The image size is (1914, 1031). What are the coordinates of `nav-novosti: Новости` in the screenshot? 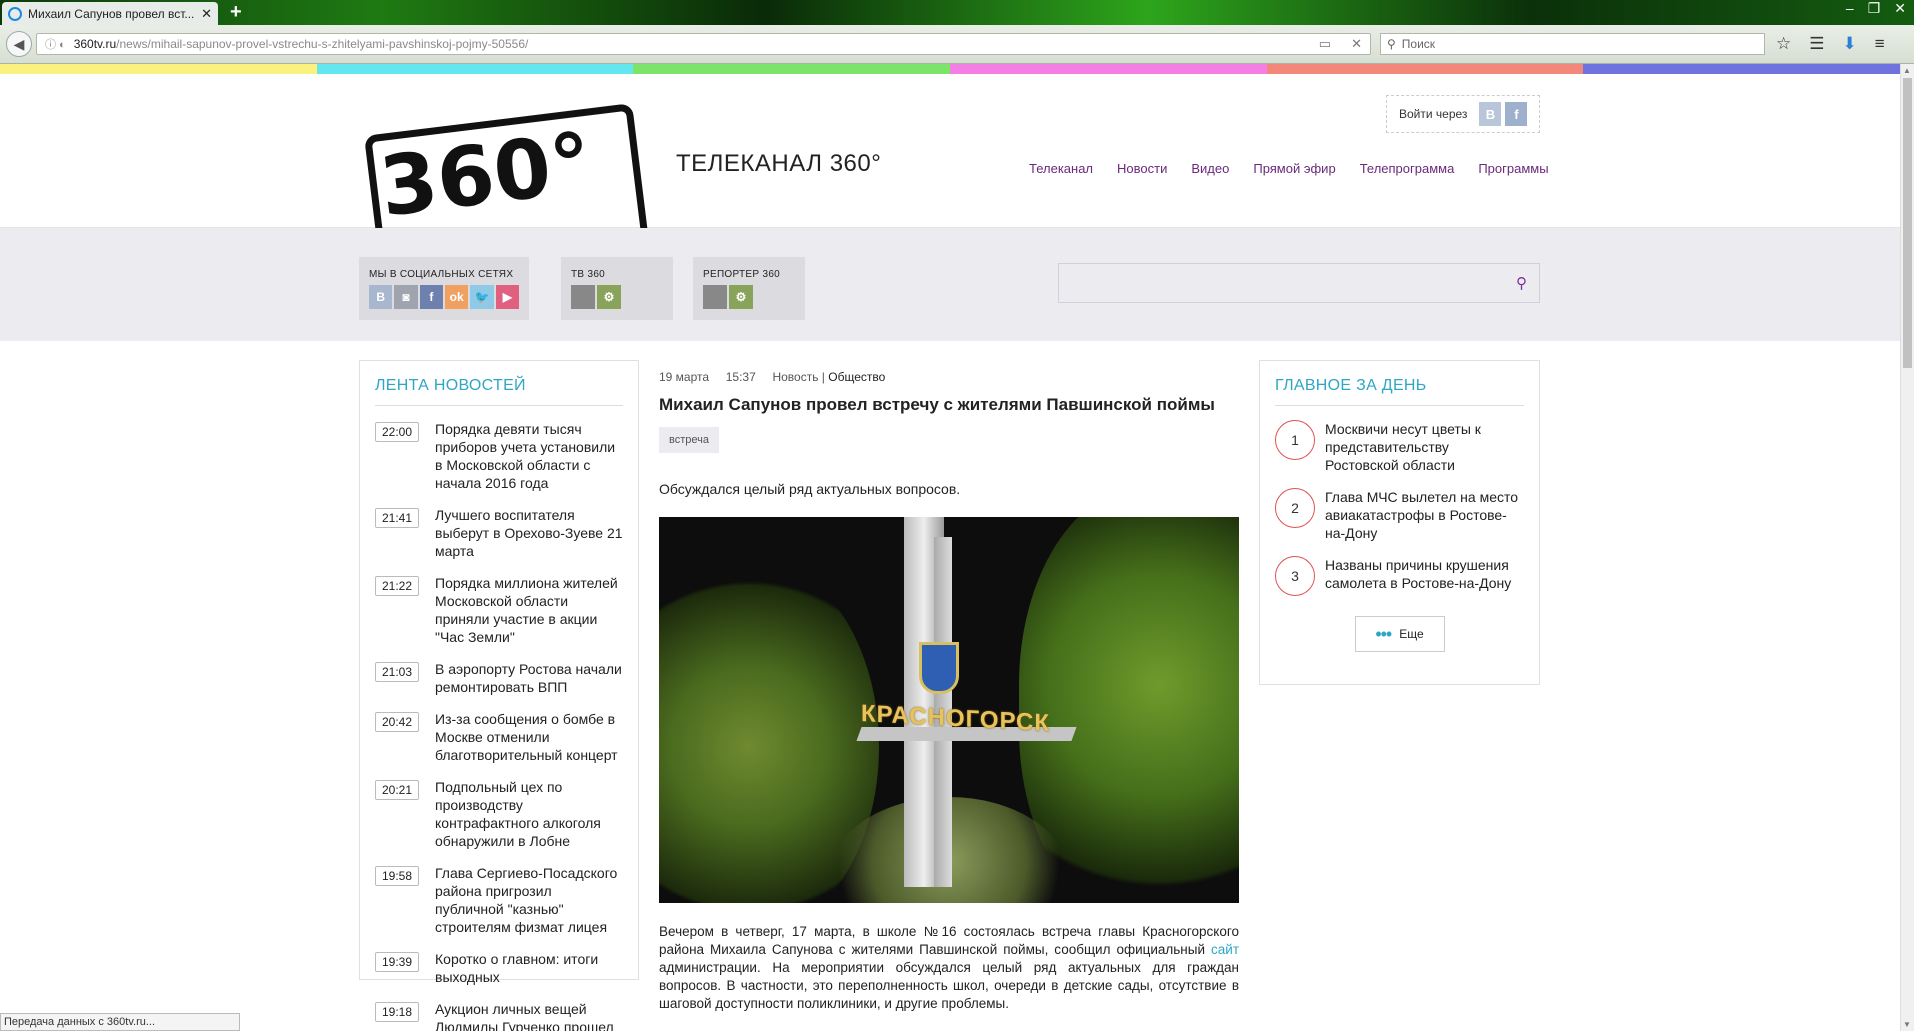 It's located at (1142, 168).